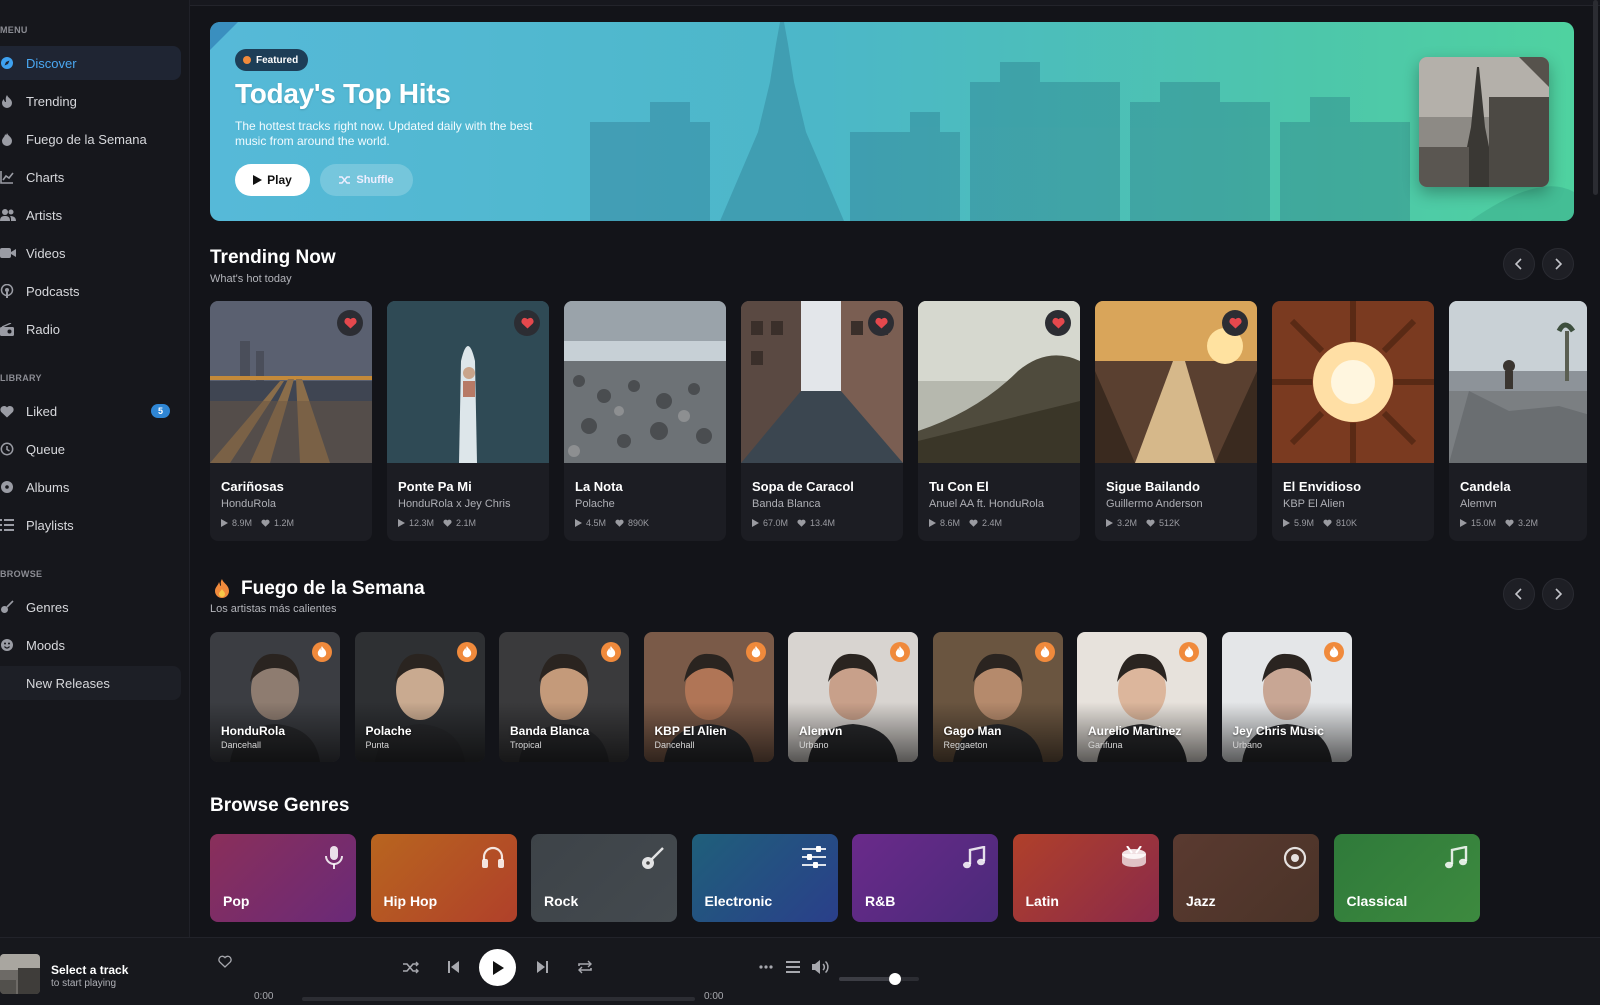 Image resolution: width=1600 pixels, height=1005 pixels. What do you see at coordinates (1247, 745) in the screenshot?
I see `artist-genre: Urbano` at bounding box center [1247, 745].